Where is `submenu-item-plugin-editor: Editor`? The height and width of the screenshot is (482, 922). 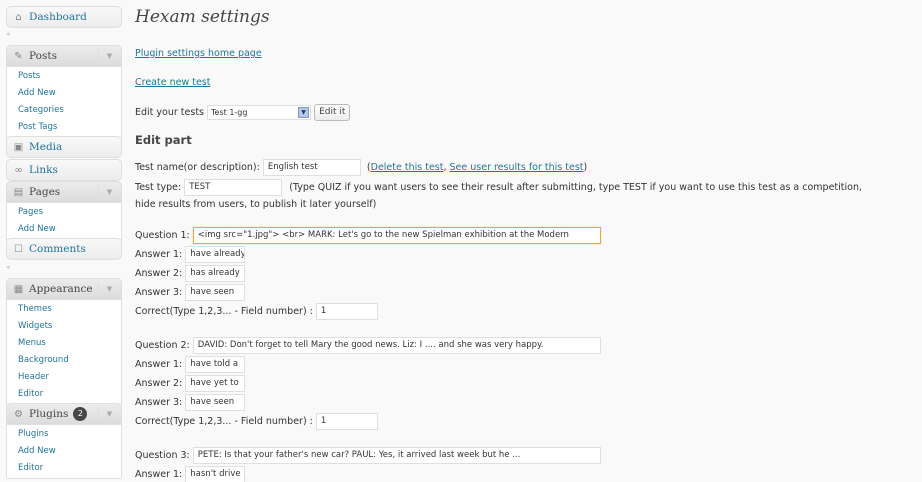 submenu-item-plugin-editor: Editor is located at coordinates (64, 468).